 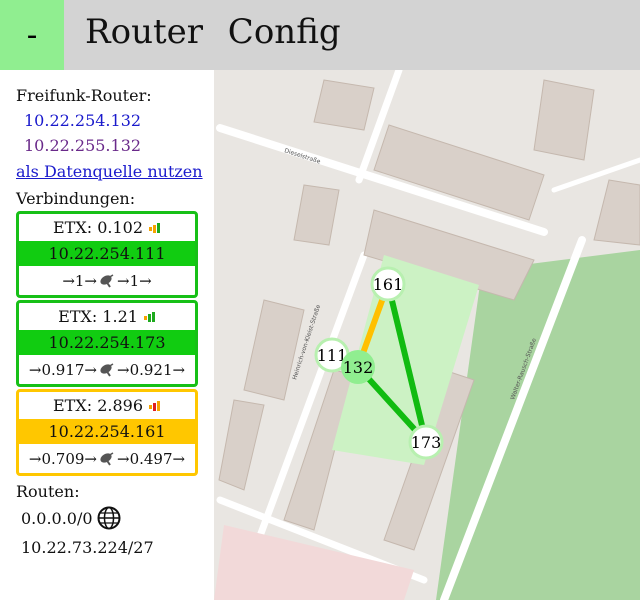 I want to click on router-ip-primary: 10.22.254.132, so click(x=83, y=120).